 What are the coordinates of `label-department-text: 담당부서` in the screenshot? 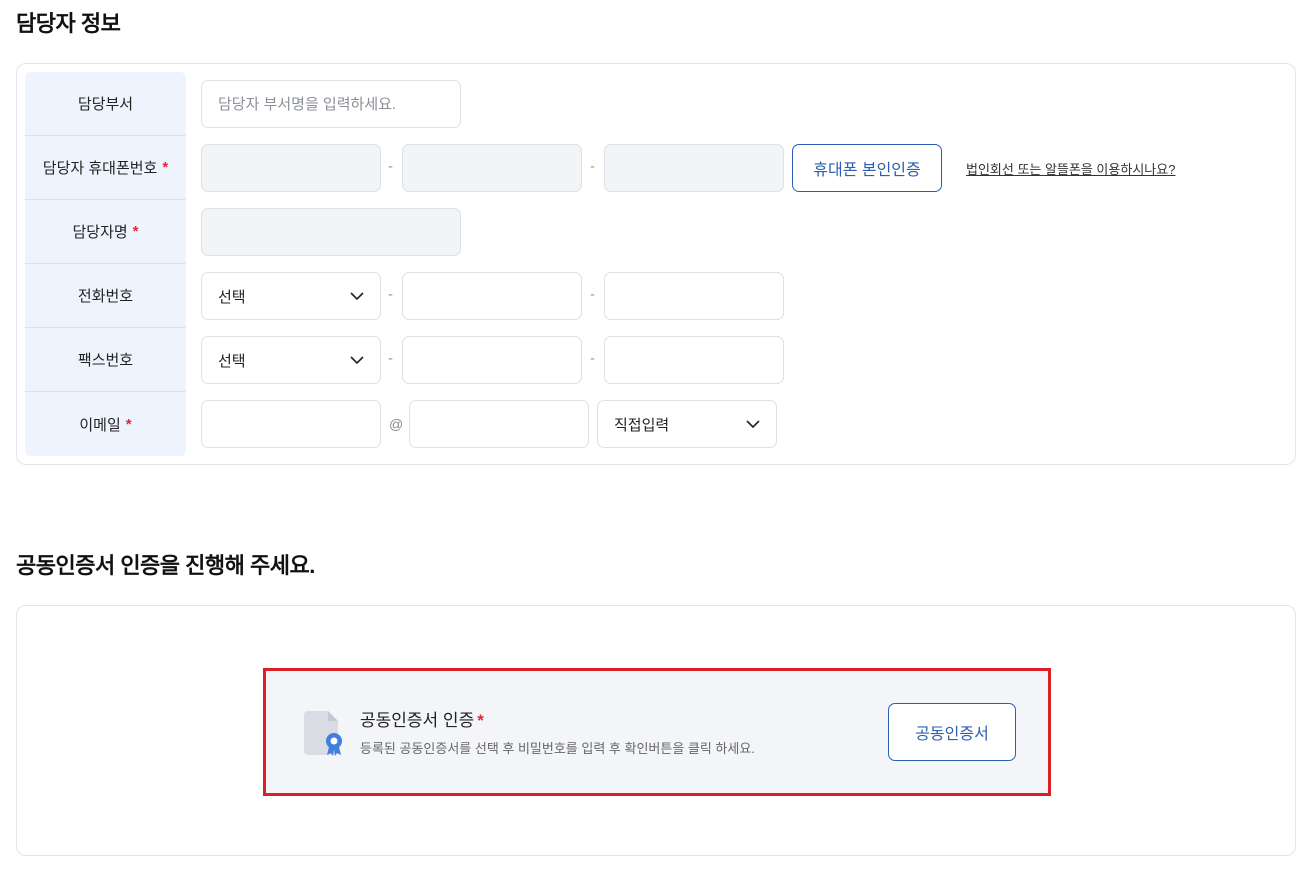 It's located at (105, 104).